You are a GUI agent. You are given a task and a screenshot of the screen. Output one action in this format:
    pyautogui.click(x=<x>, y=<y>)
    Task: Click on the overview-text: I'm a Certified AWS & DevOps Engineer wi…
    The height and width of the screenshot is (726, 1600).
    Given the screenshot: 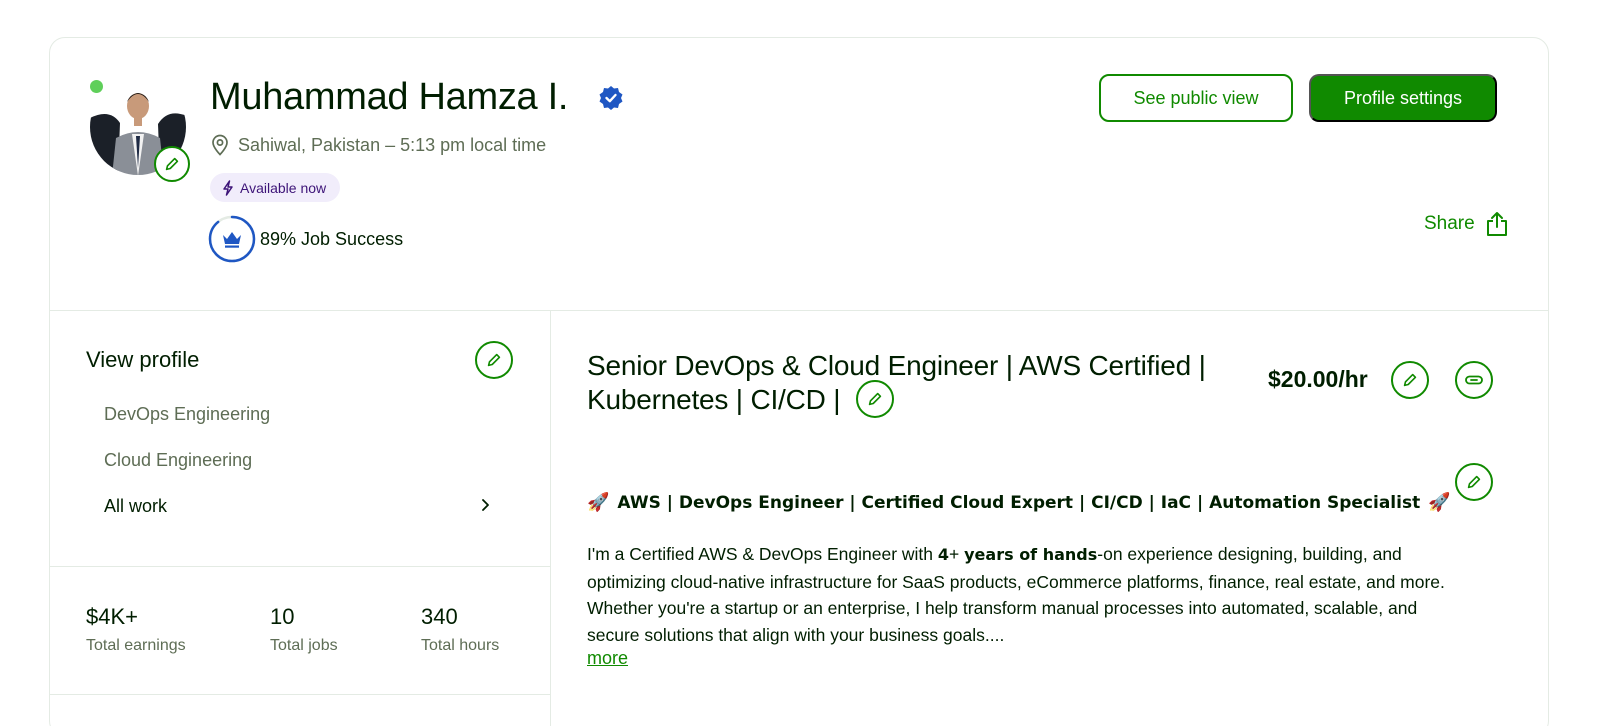 What is the action you would take?
    pyautogui.click(x=1027, y=594)
    